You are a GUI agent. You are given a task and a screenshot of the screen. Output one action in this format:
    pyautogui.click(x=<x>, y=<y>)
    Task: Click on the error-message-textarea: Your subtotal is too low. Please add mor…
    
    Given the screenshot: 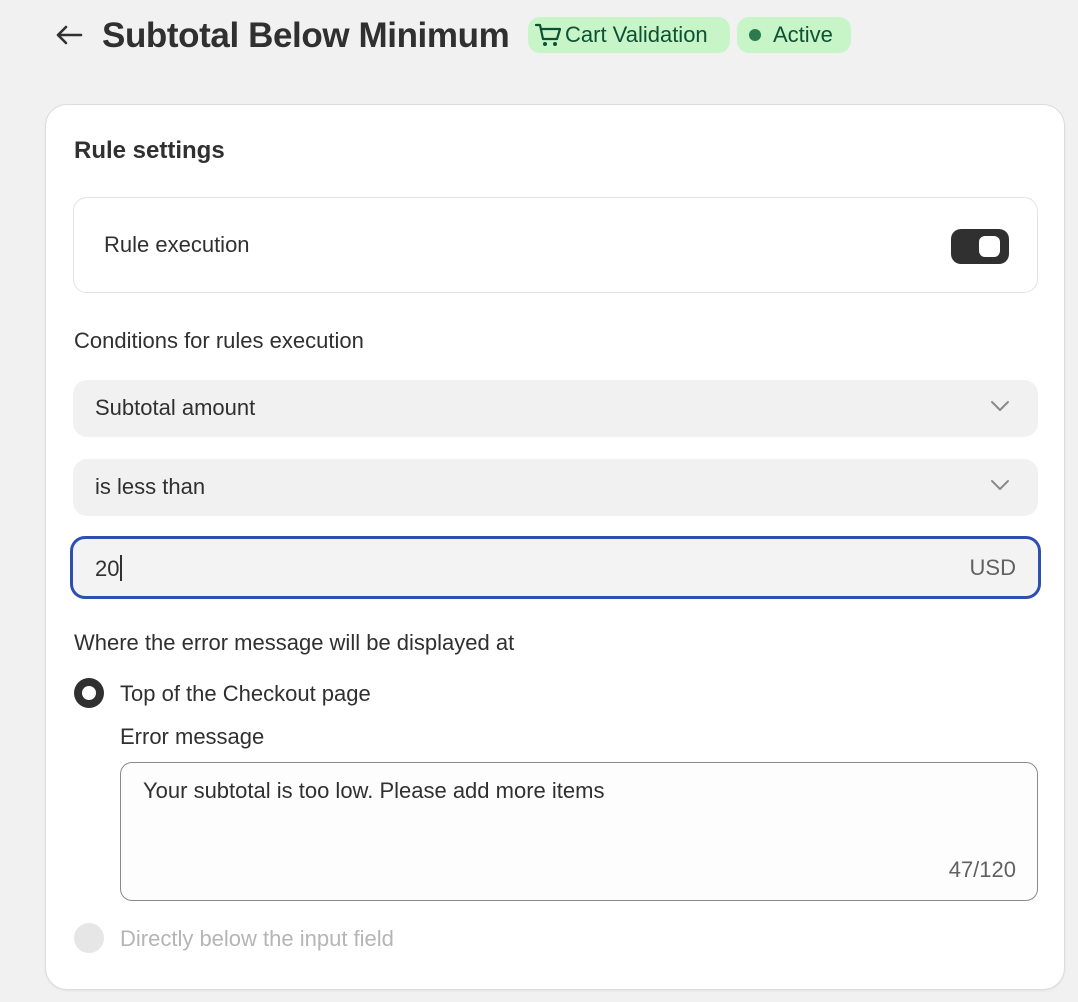 What is the action you would take?
    pyautogui.click(x=579, y=831)
    